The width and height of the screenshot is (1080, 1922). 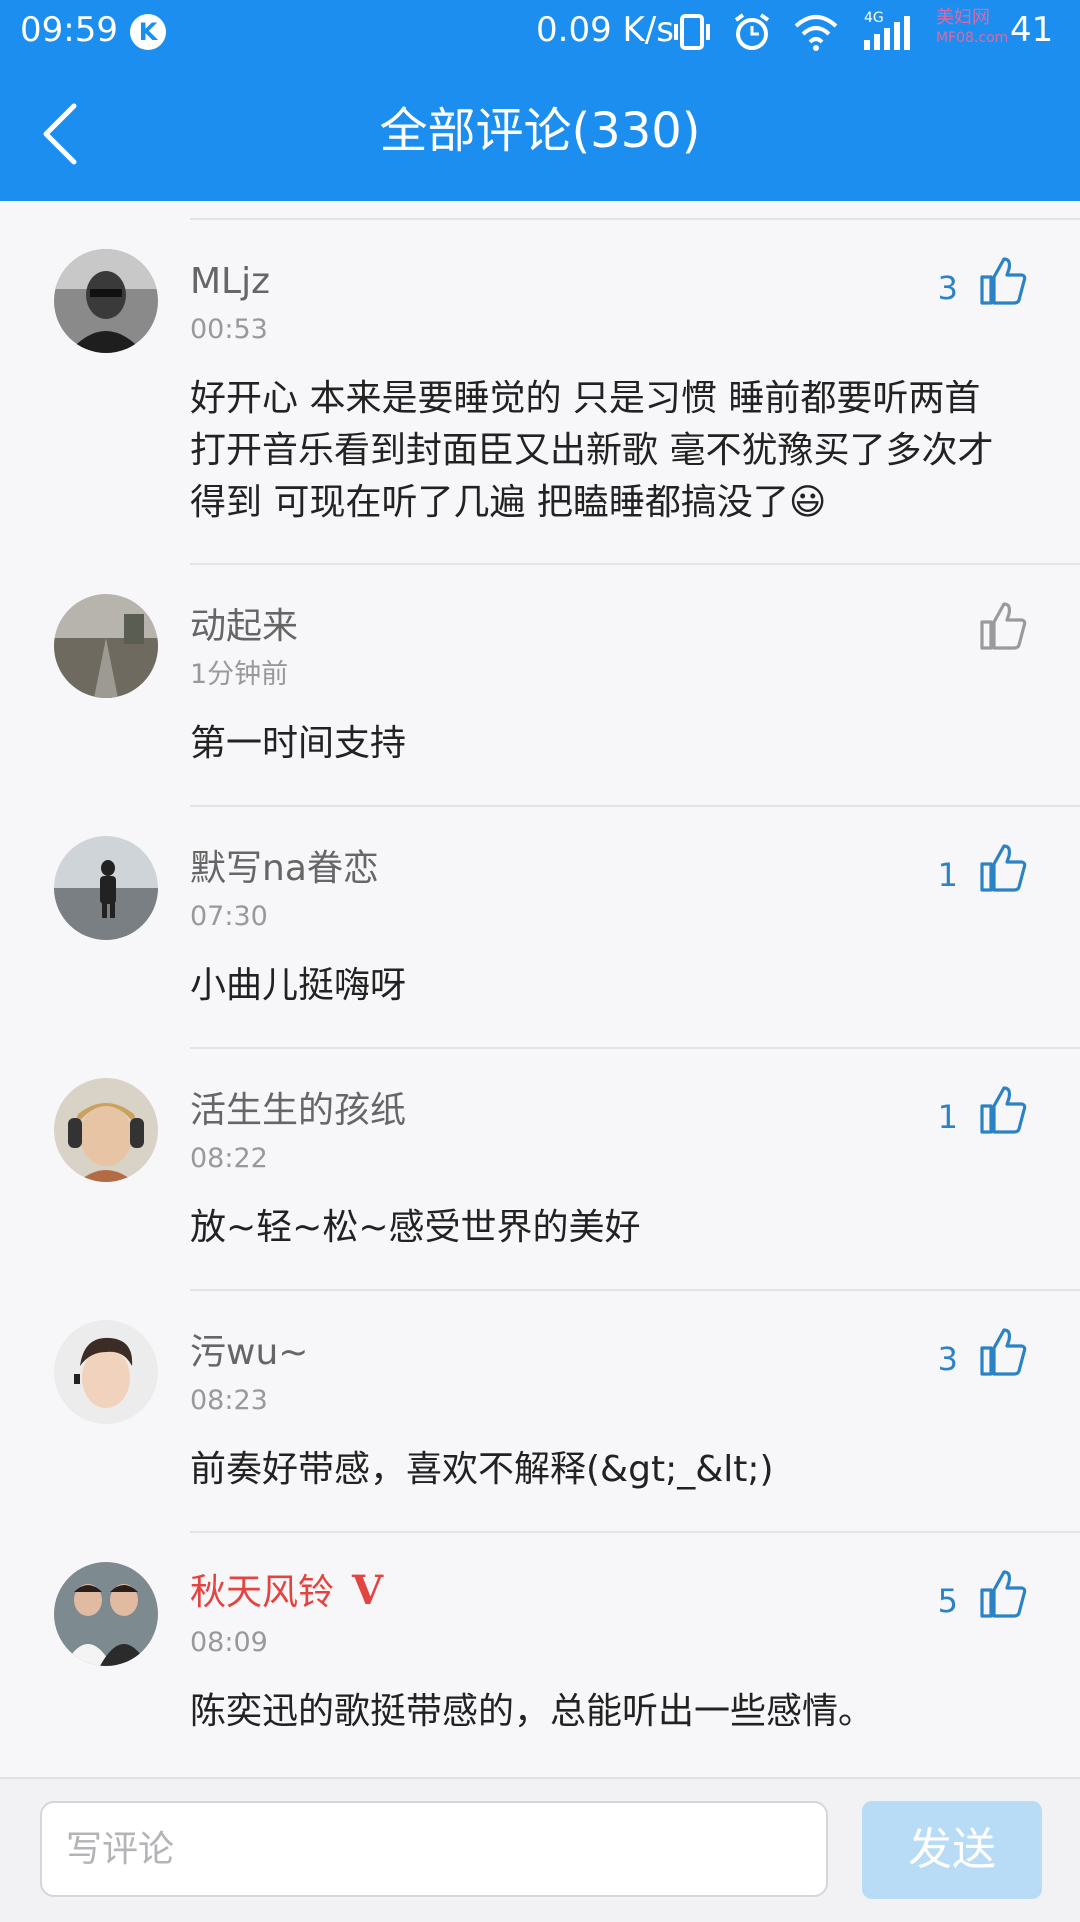 What do you see at coordinates (229, 1642) in the screenshot?
I see `comment-time: 08:09` at bounding box center [229, 1642].